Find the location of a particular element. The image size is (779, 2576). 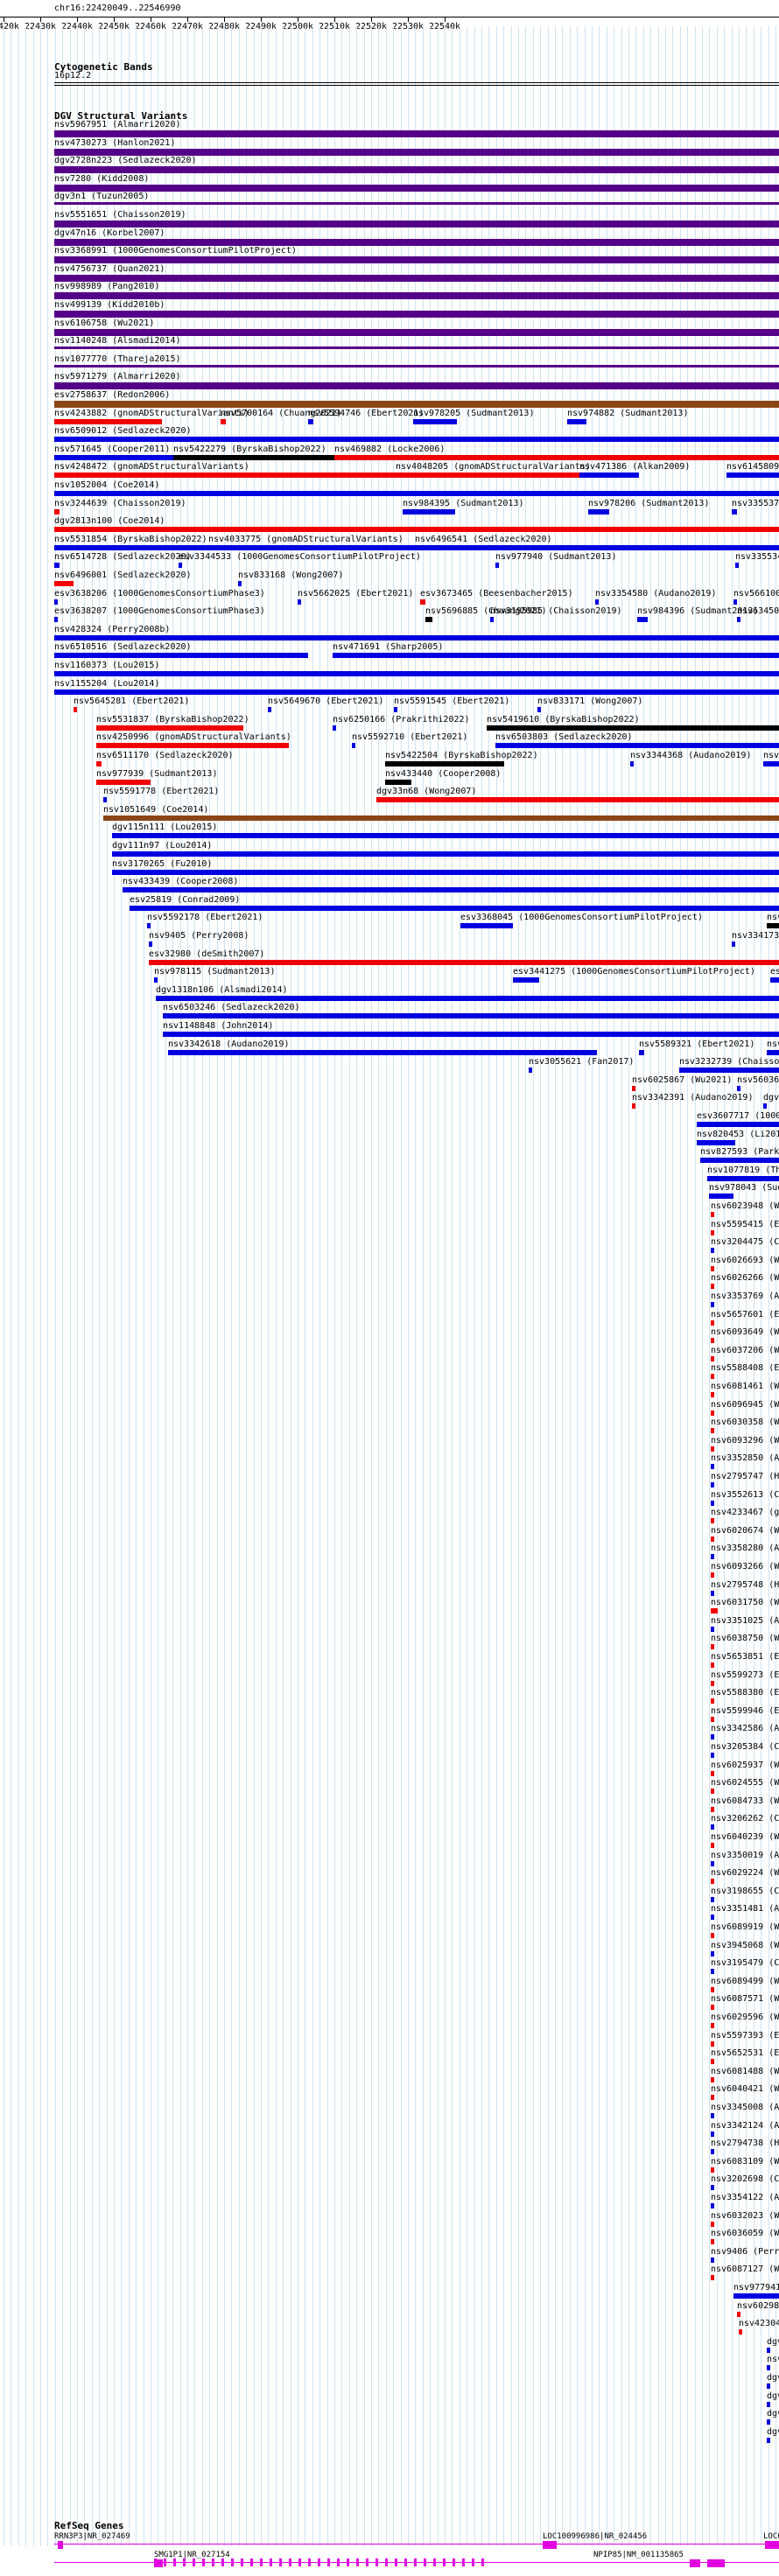

sv-feature-label: nsv6093296 (Wu2021 is located at coordinates (745, 1441).